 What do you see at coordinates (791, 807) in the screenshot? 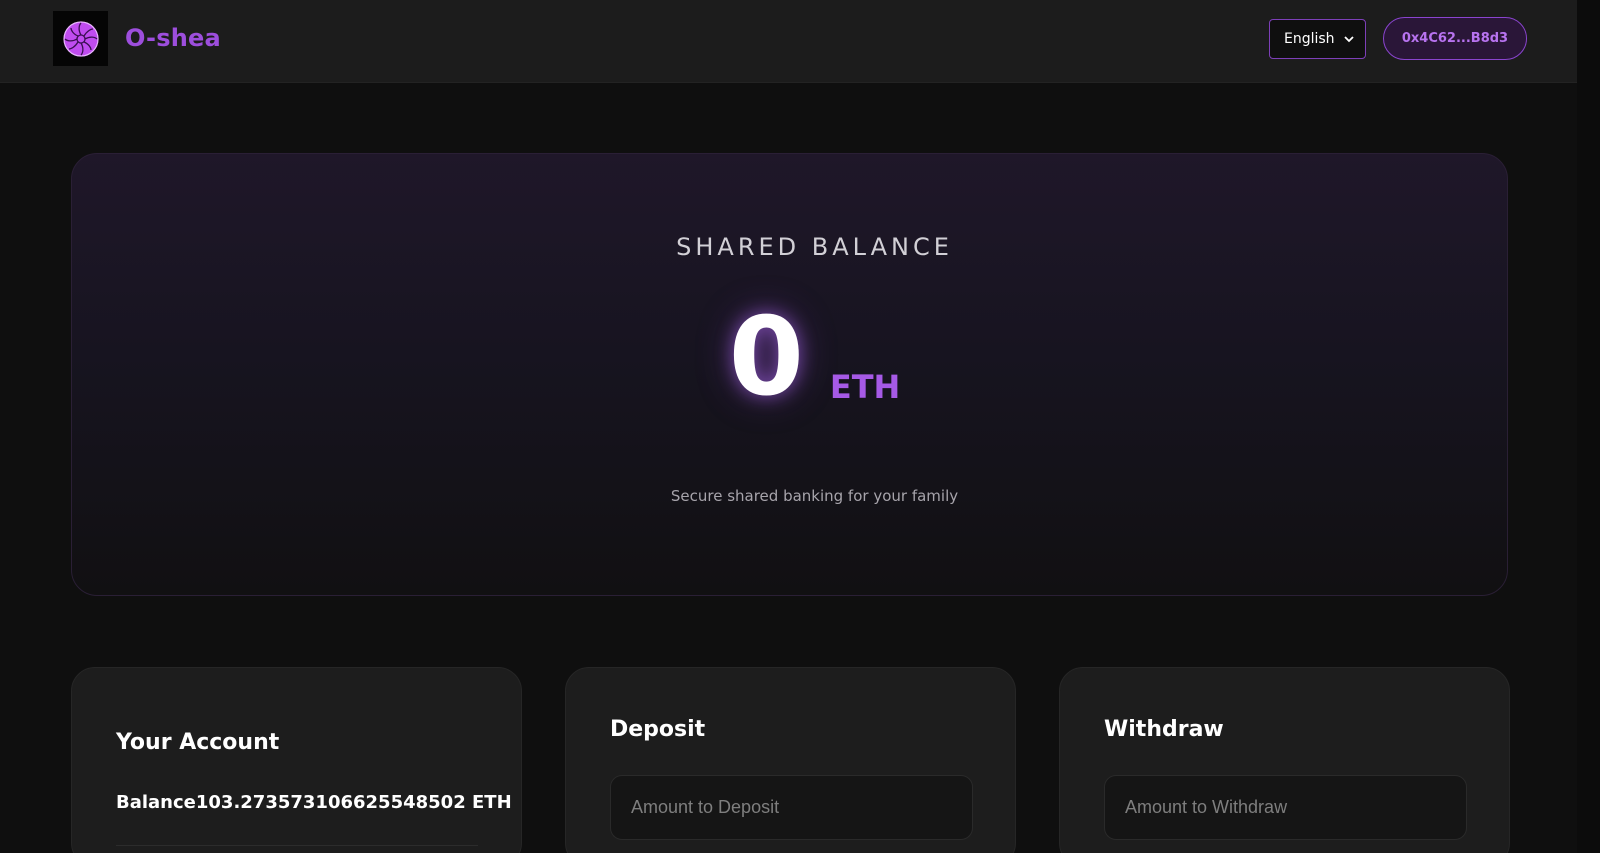
I see `deposit-amount-input` at bounding box center [791, 807].